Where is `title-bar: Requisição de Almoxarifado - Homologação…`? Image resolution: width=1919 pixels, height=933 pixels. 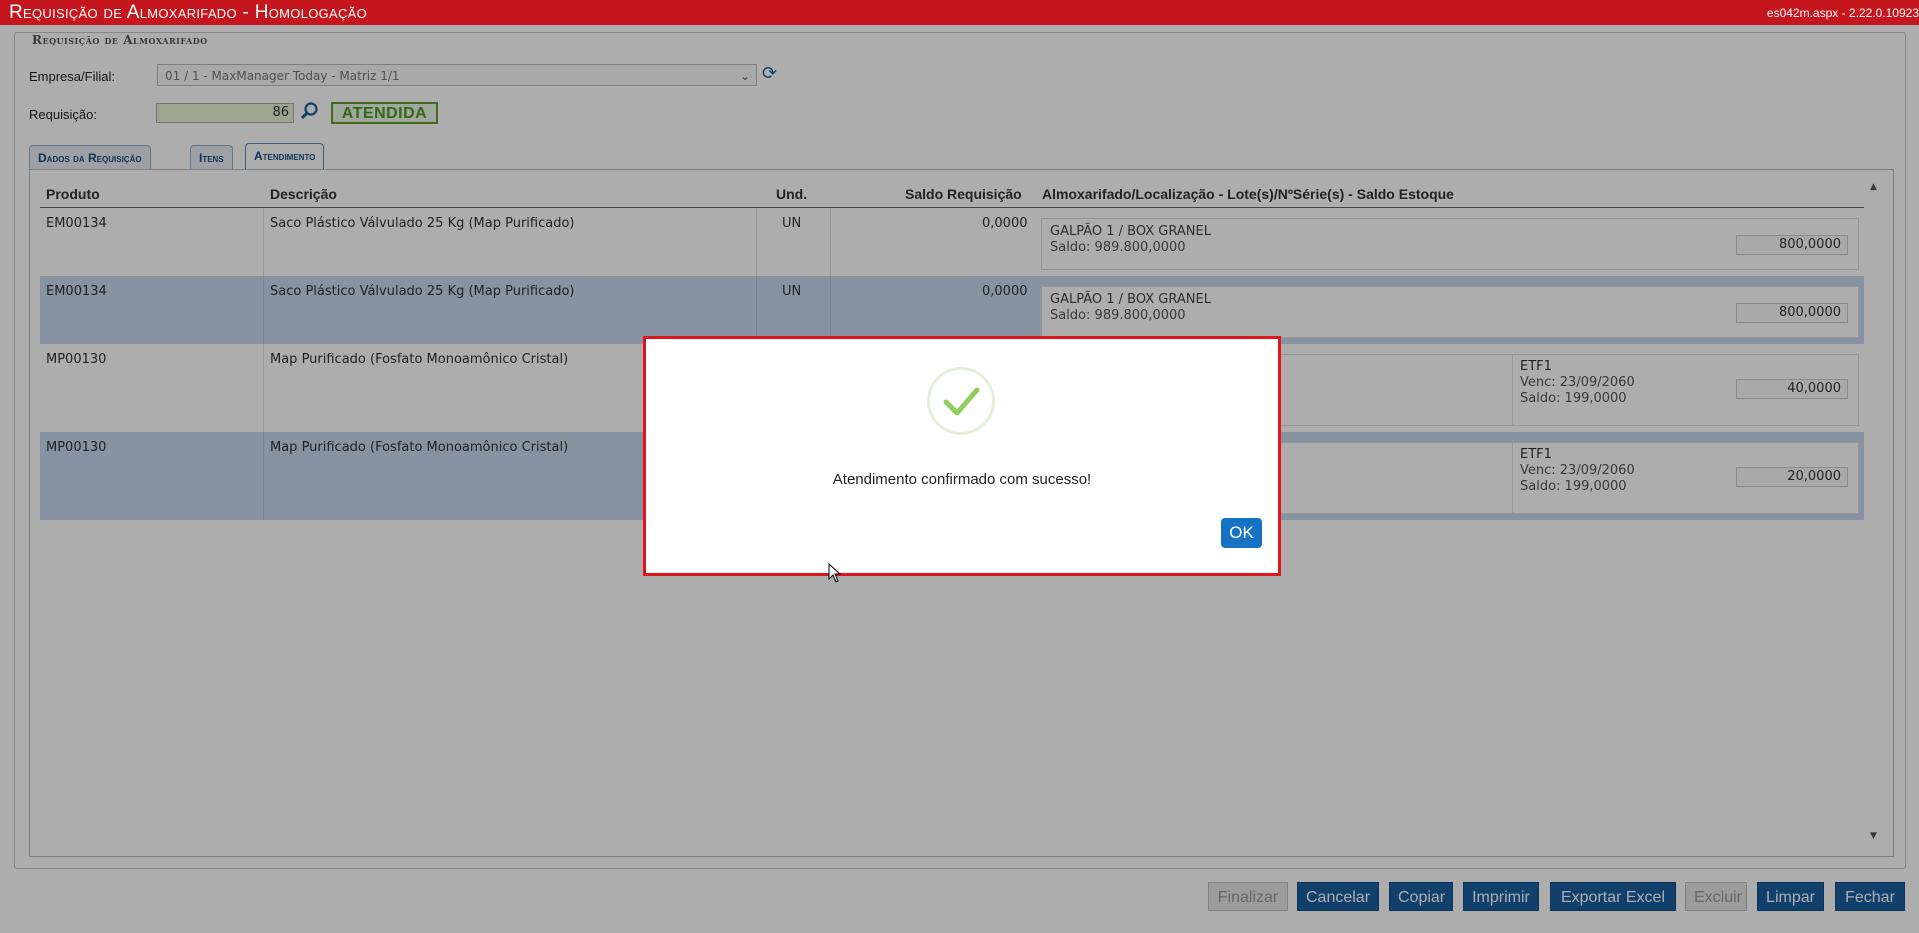
title-bar: Requisição de Almoxarifado - Homologação… is located at coordinates (959, 12).